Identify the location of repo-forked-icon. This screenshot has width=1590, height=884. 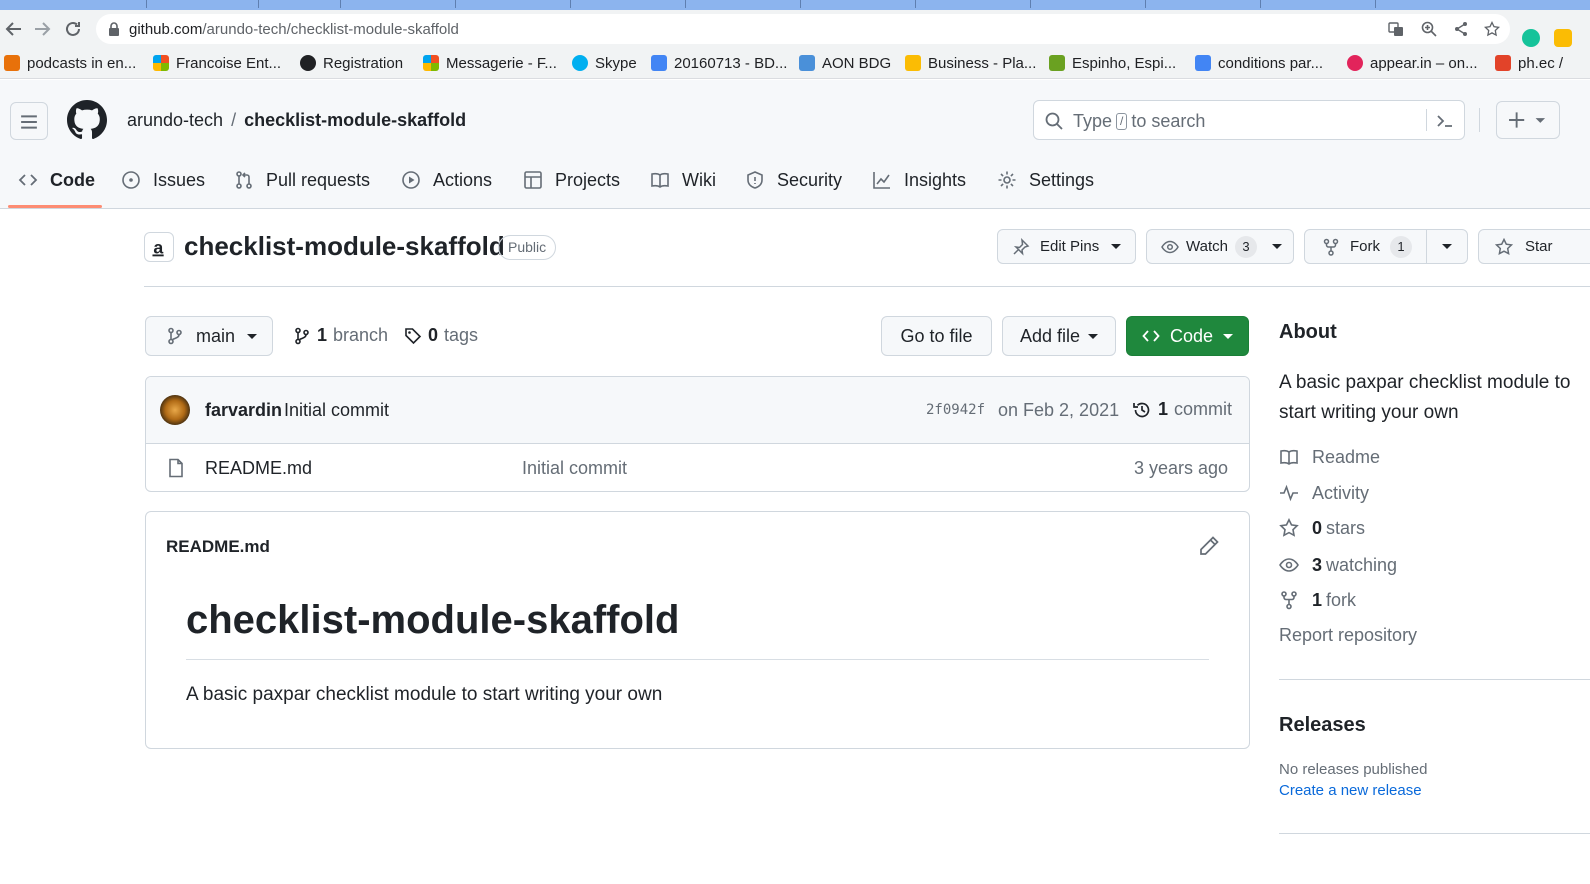
(1289, 600).